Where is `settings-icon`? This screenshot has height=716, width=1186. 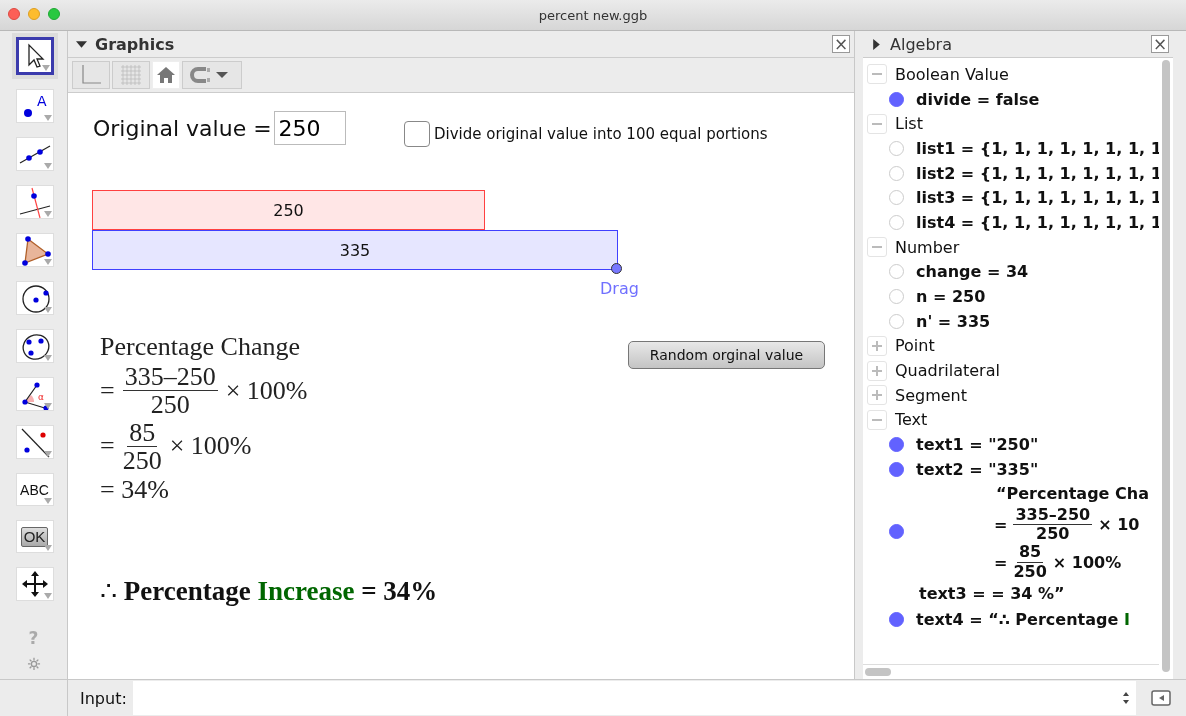
settings-icon is located at coordinates (33, 664).